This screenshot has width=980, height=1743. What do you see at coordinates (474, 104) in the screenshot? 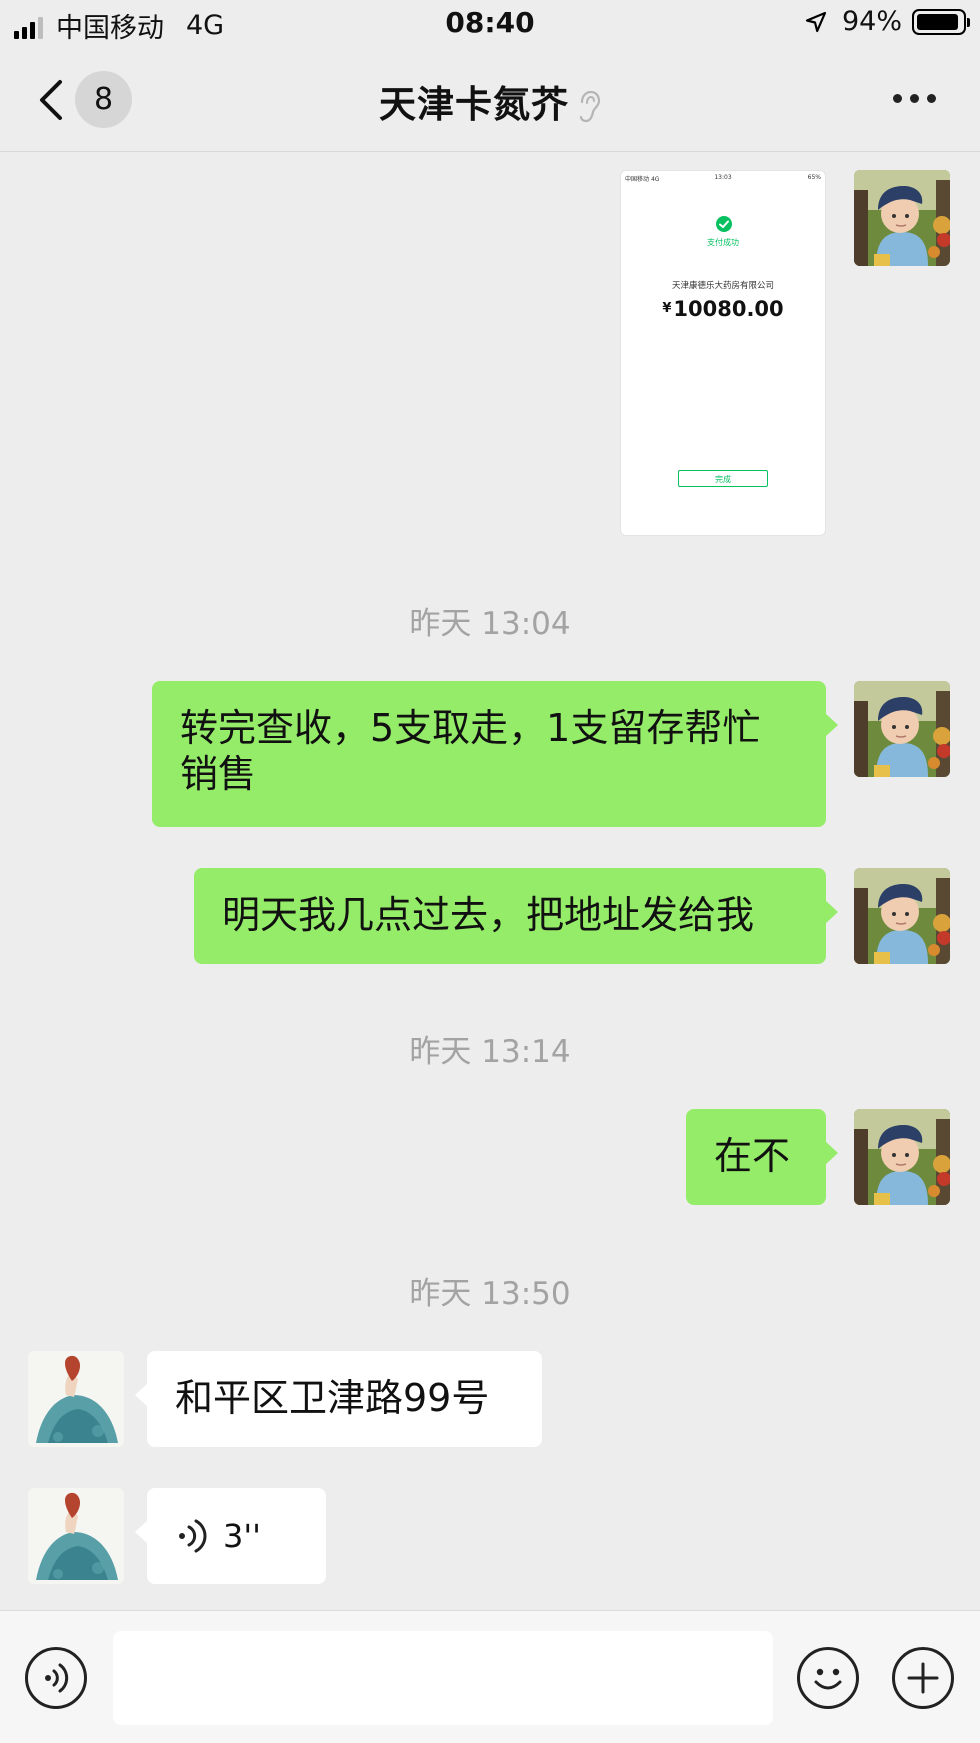
I see `chat-title: 天津卡氮芥` at bounding box center [474, 104].